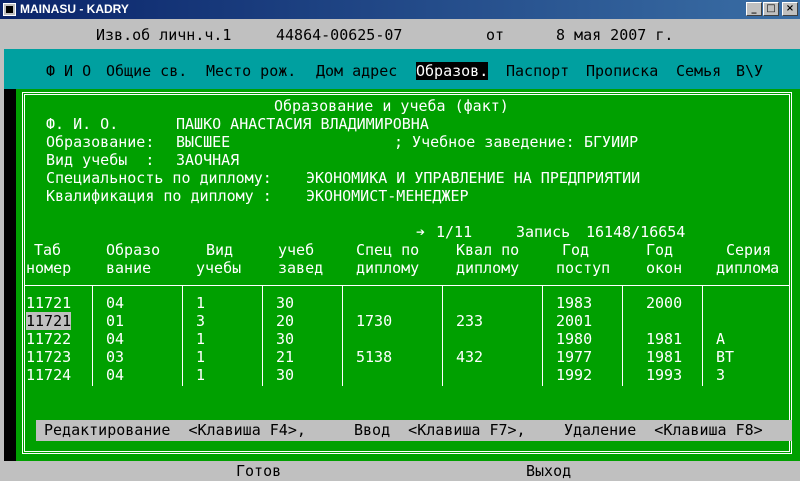 This screenshot has width=800, height=481. What do you see at coordinates (159, 196) in the screenshot?
I see `qualification-label: Квалификация по диплому :` at bounding box center [159, 196].